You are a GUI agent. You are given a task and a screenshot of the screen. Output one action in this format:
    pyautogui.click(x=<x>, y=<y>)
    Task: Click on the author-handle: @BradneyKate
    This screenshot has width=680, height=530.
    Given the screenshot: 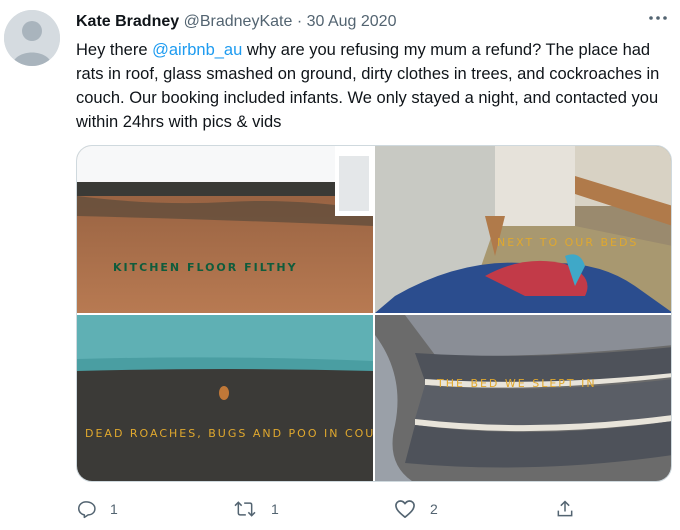 What is the action you would take?
    pyautogui.click(x=238, y=21)
    